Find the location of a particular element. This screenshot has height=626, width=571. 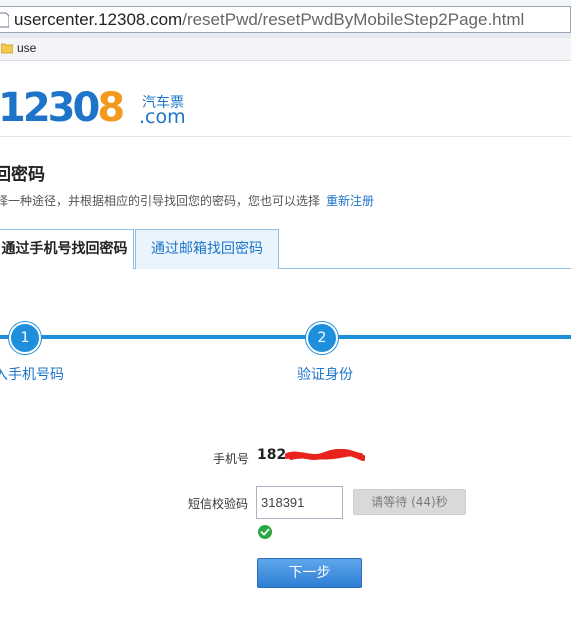

logo-digits: 12308 is located at coordinates (62, 108).